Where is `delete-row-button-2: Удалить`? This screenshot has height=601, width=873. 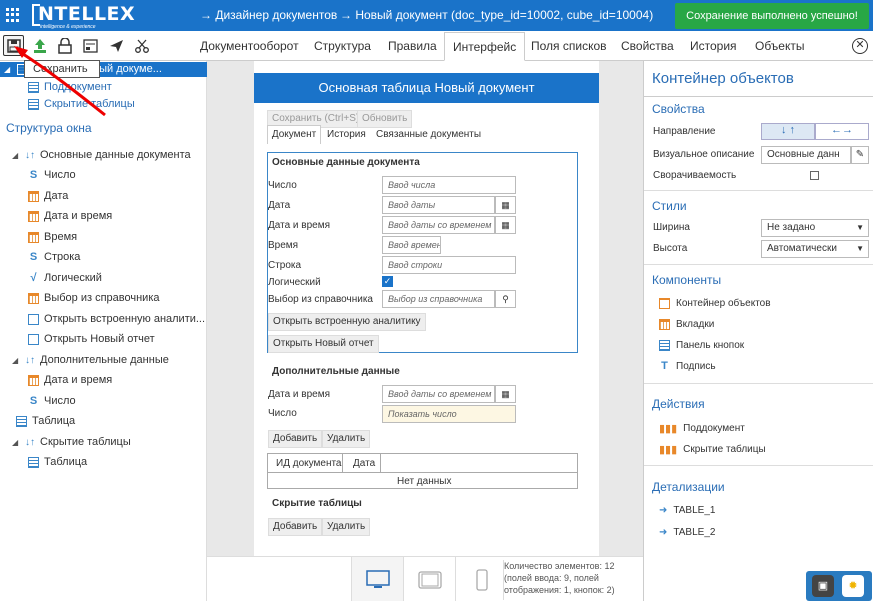 delete-row-button-2: Удалить is located at coordinates (346, 527).